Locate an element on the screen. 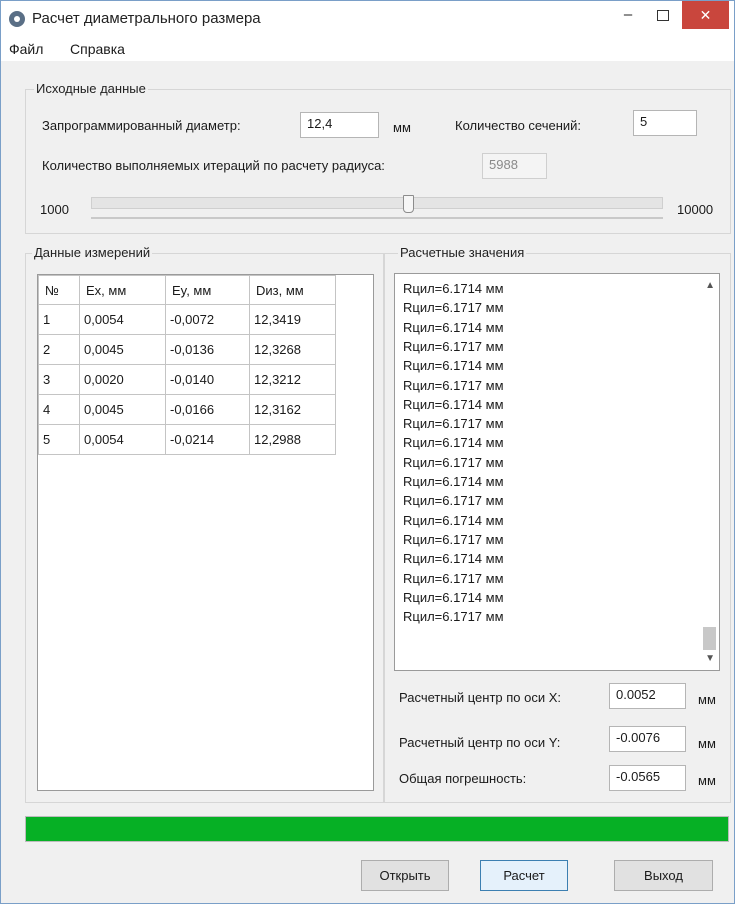  table-cell: 5 is located at coordinates (59, 439).